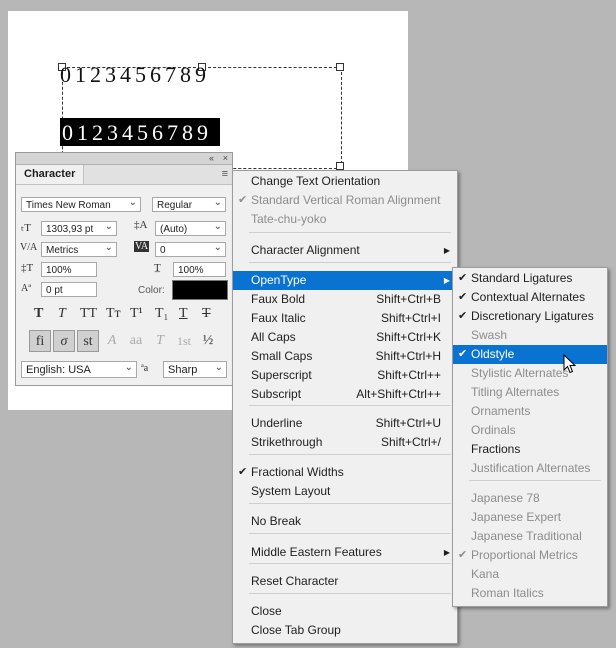  I want to click on ordinals-button: 1st, so click(184, 341).